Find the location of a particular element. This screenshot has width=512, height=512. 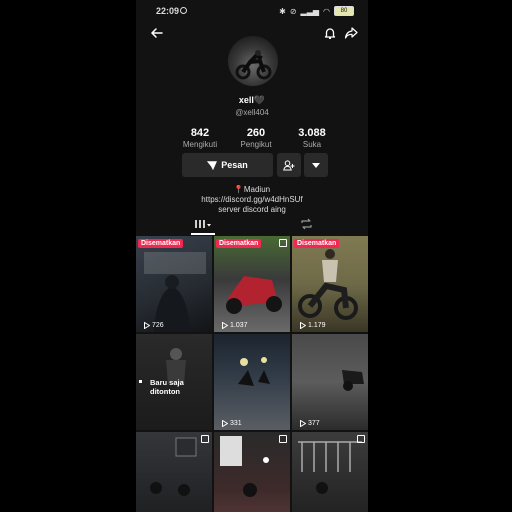

view-count-value: 1.179 is located at coordinates (317, 325).